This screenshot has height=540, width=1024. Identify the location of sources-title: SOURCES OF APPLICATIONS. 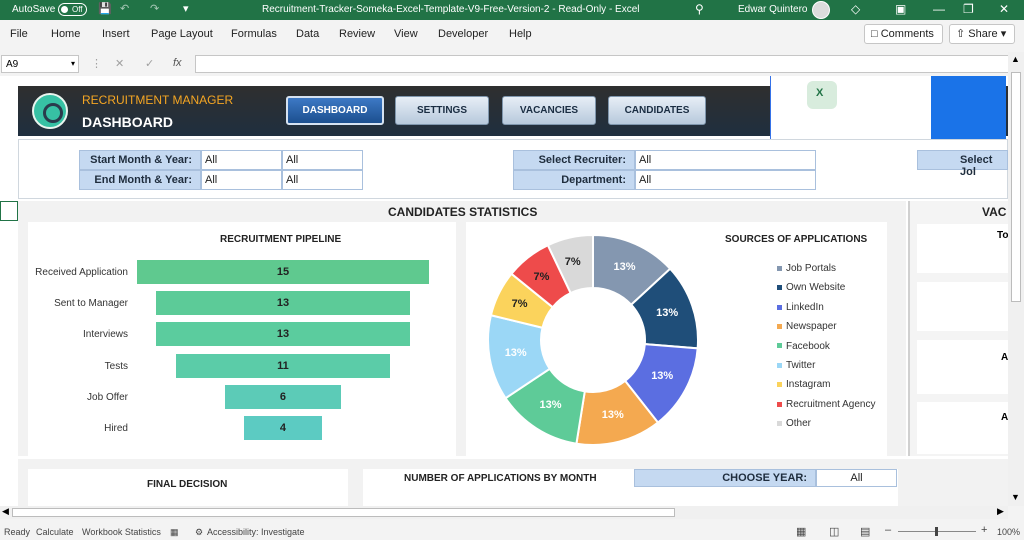
(796, 239).